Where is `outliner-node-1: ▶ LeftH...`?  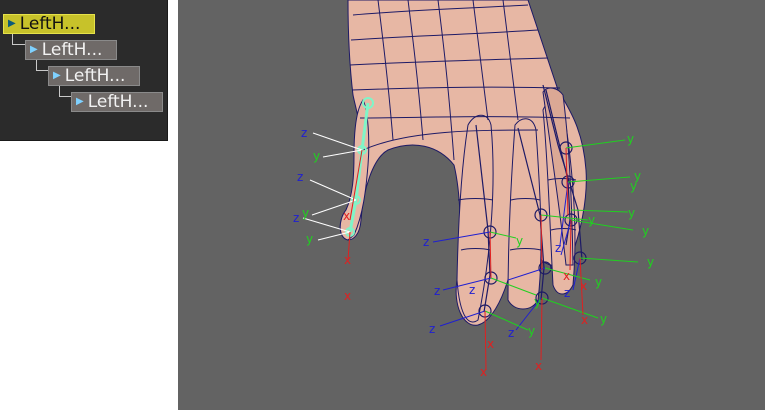 outliner-node-1: ▶ LeftH... is located at coordinates (49, 24).